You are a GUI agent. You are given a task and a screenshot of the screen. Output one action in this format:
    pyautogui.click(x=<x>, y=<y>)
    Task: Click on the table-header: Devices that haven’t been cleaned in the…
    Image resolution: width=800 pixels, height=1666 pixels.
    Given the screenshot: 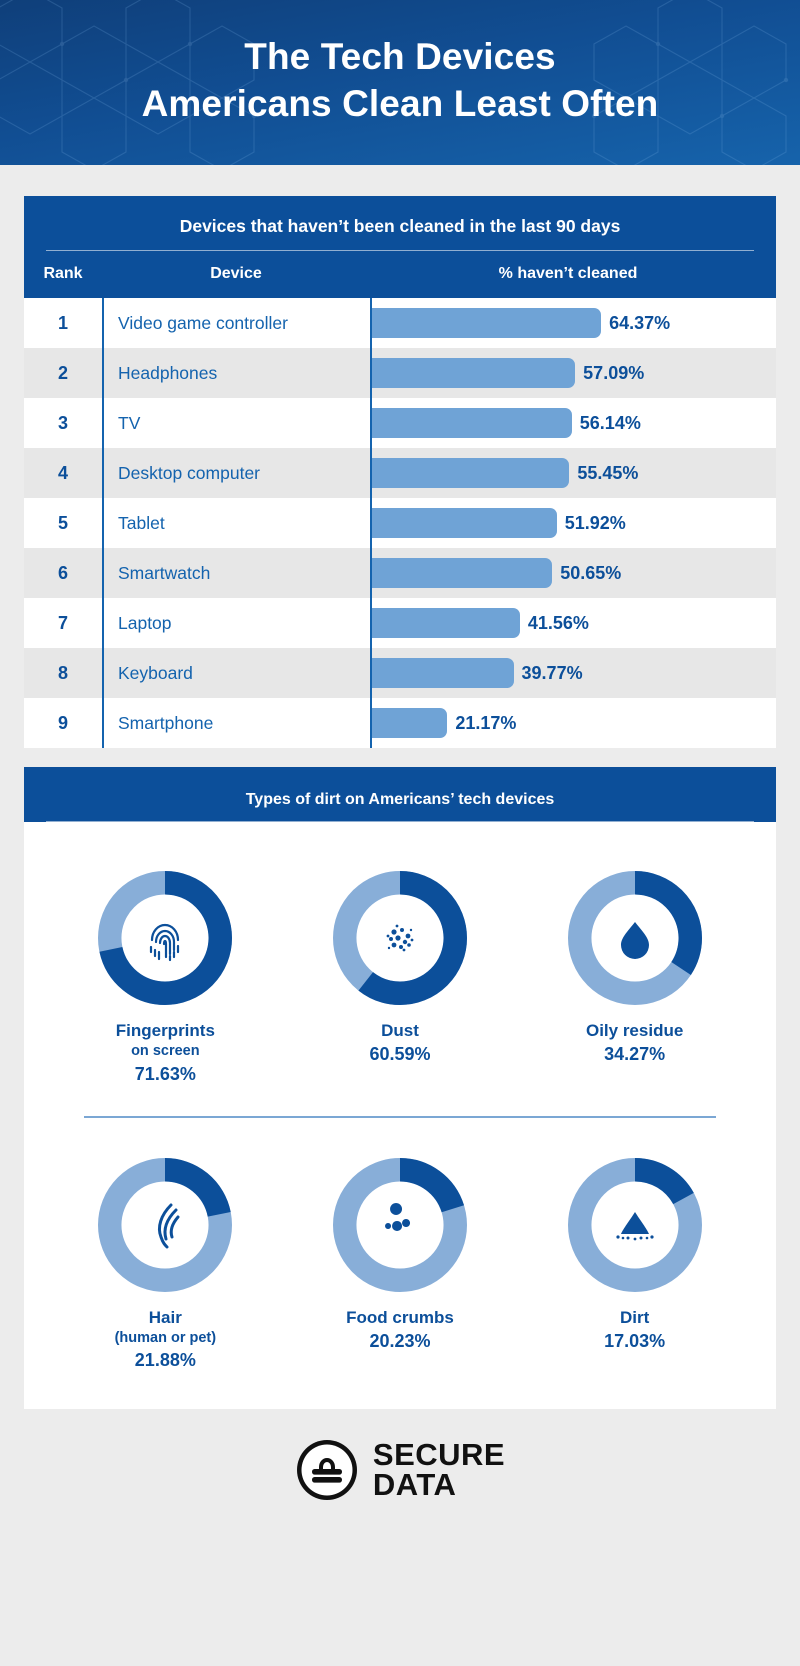 What is the action you would take?
    pyautogui.click(x=400, y=247)
    